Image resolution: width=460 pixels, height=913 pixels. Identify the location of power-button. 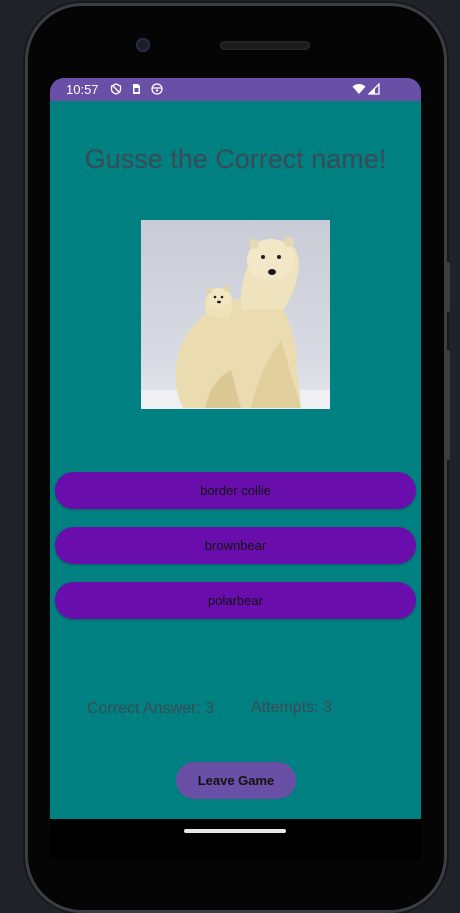
(448, 287).